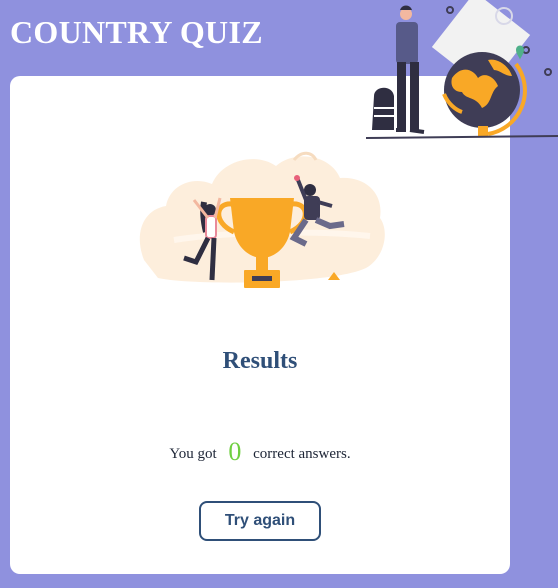 The height and width of the screenshot is (588, 558). I want to click on app-title: COUNTRY QUIZ, so click(136, 32).